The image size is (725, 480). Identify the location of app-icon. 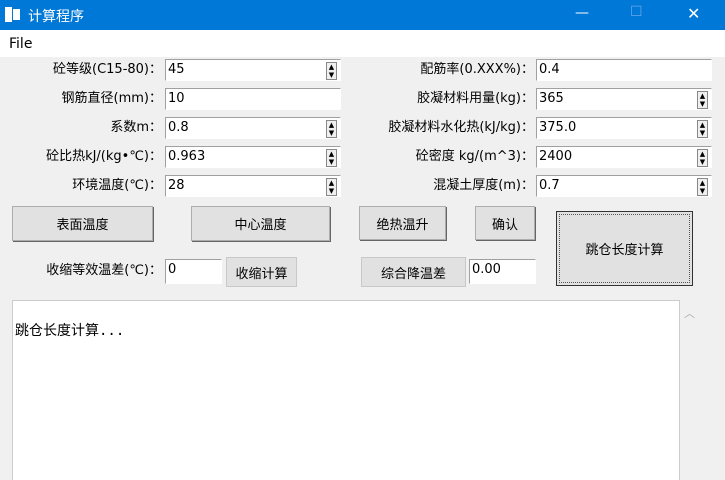
(12, 14).